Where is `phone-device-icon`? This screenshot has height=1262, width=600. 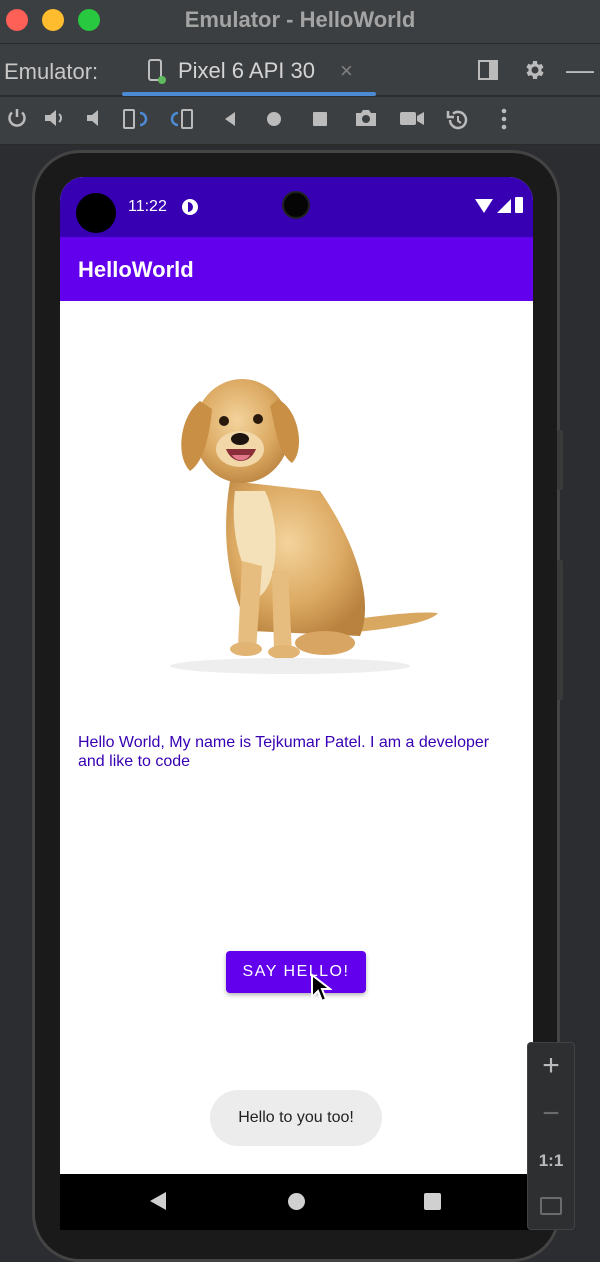 phone-device-icon is located at coordinates (157, 71).